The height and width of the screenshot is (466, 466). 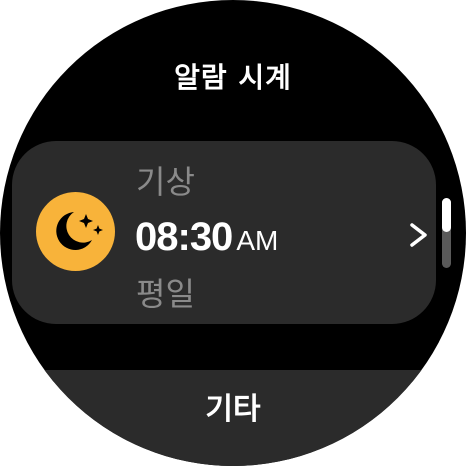 I want to click on alarm-label: 기상, so click(x=165, y=182).